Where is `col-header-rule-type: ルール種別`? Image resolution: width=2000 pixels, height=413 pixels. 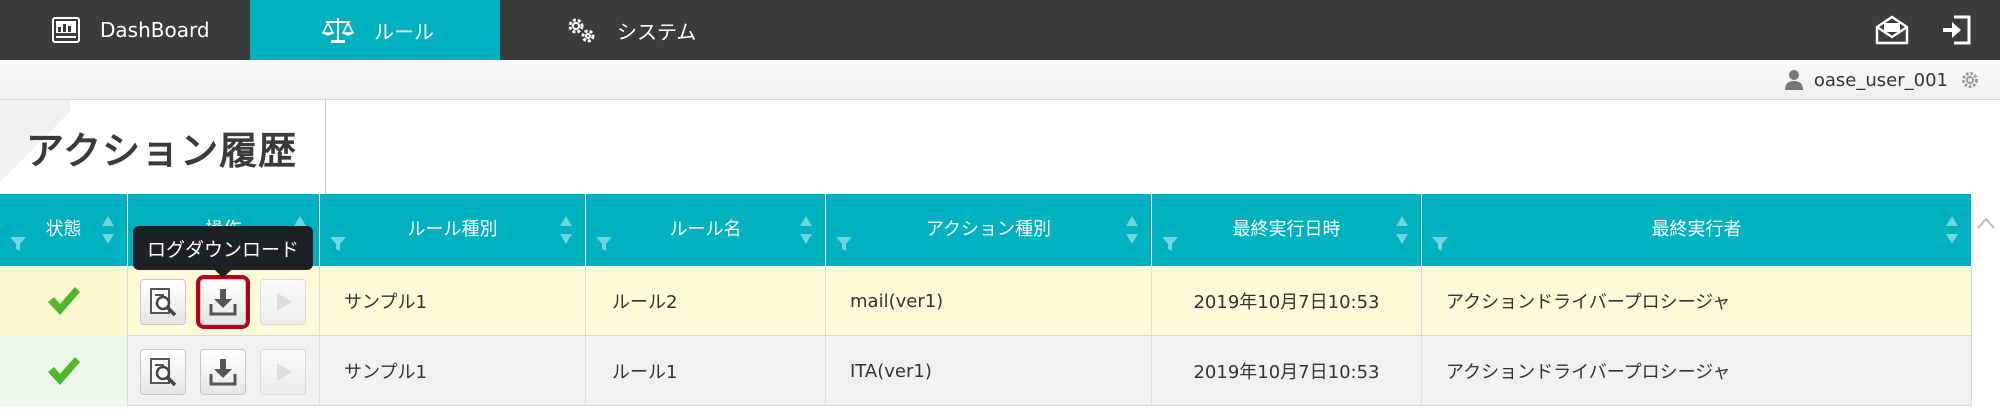
col-header-rule-type: ルール種別 is located at coordinates (453, 230).